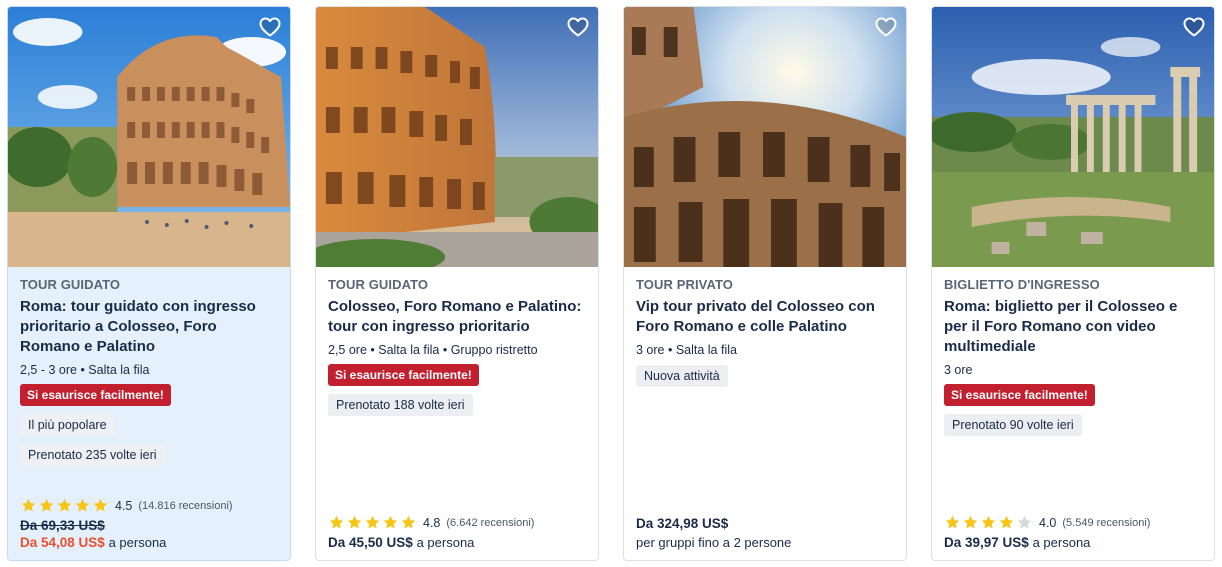 The image size is (1222, 567). I want to click on activity-meta: 3 ore, so click(958, 370).